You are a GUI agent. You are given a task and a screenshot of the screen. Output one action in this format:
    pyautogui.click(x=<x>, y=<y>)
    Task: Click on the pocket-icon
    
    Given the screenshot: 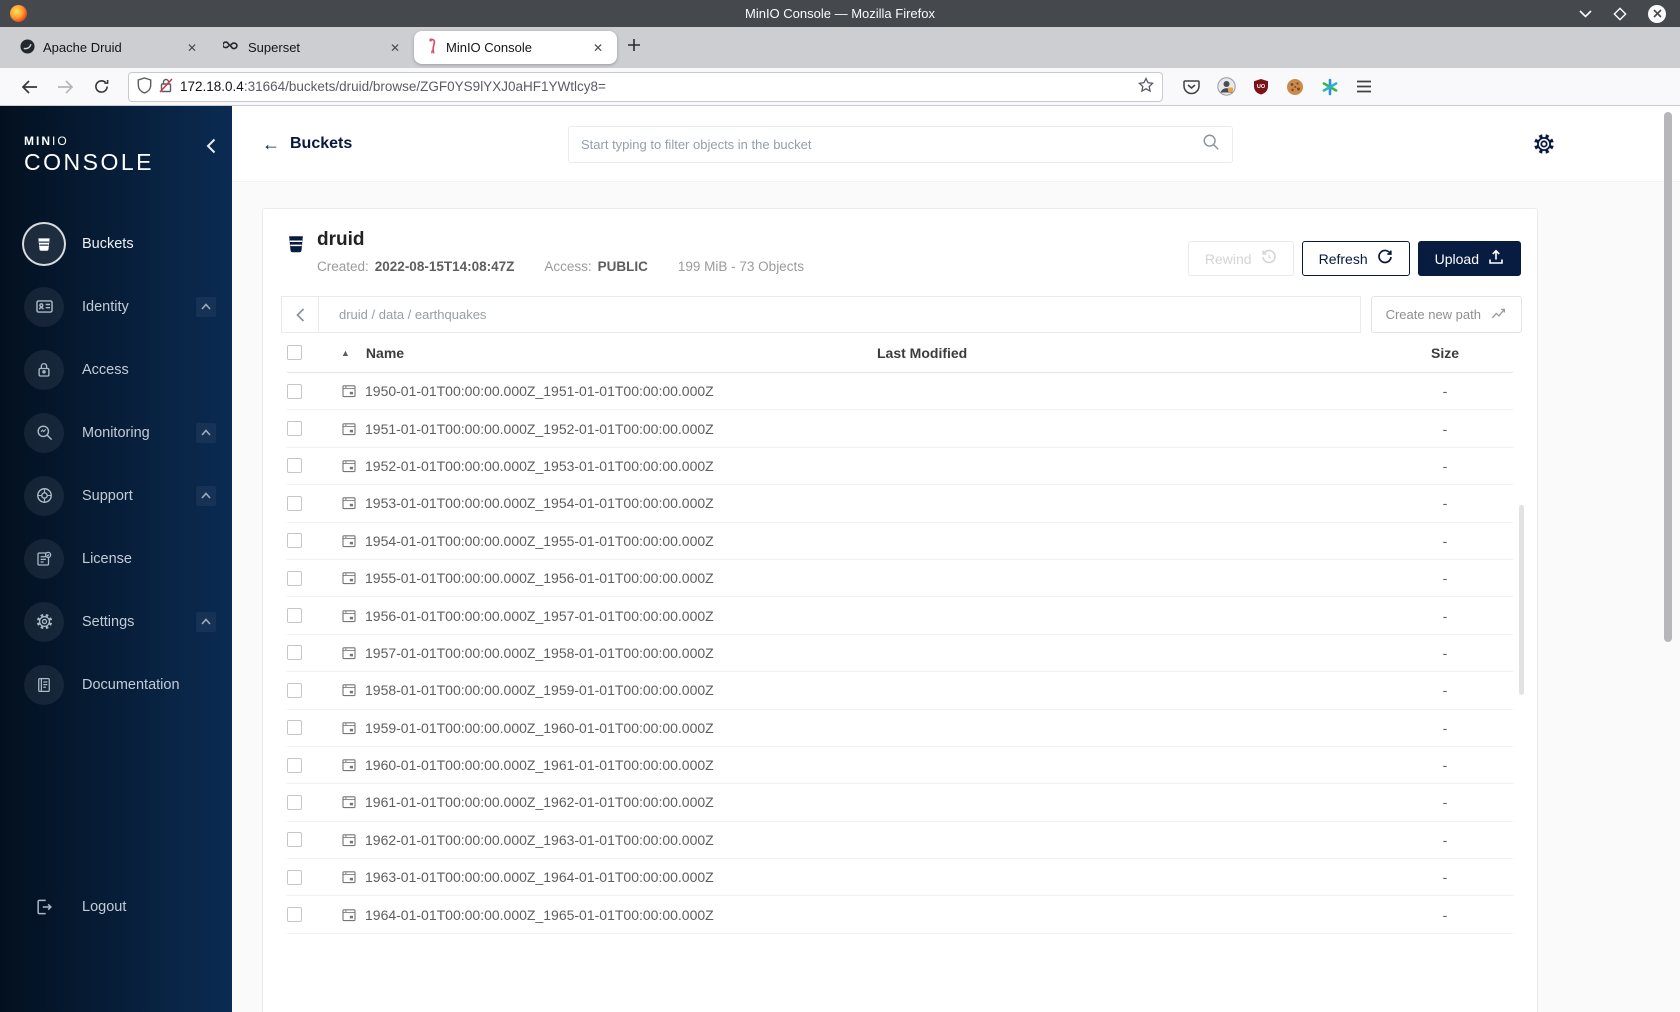 What is the action you would take?
    pyautogui.click(x=1191, y=87)
    